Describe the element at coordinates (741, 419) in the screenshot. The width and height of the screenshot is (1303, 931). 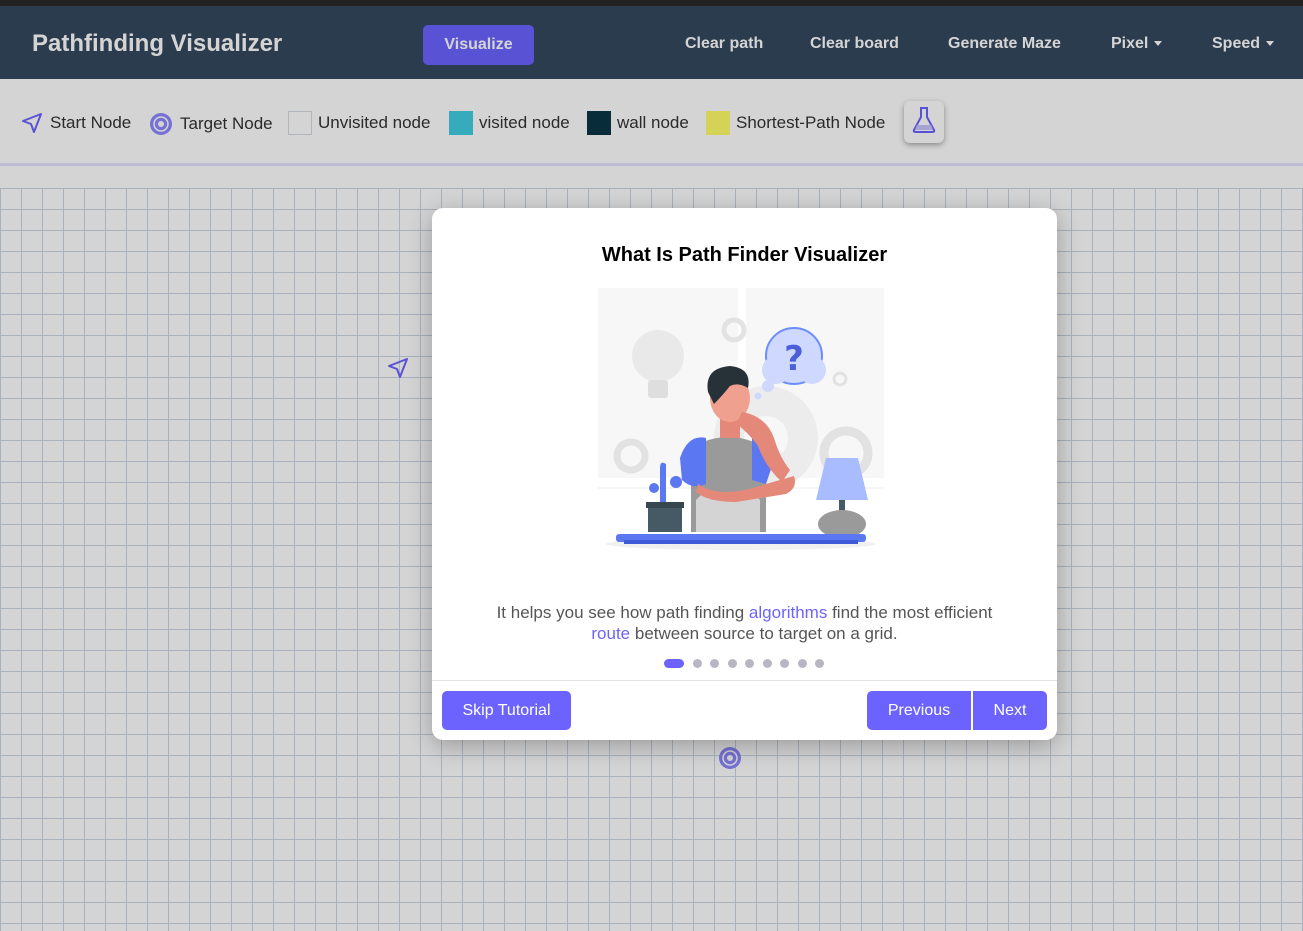
I see `thinking-person-illustration: ?` at that location.